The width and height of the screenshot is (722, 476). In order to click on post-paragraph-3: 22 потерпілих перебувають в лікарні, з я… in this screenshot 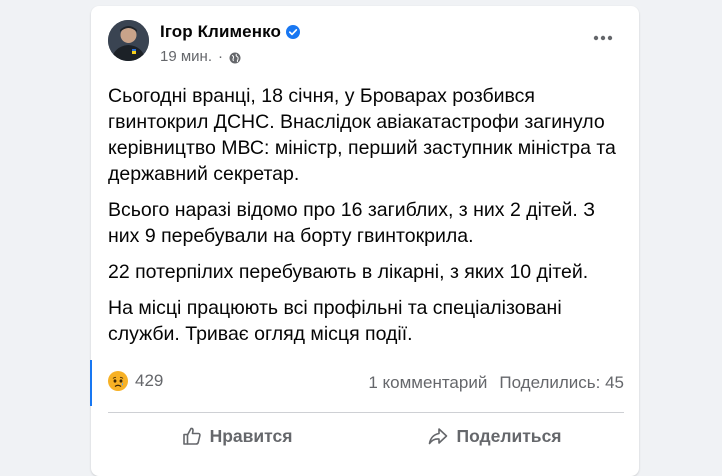, I will do `click(348, 272)`.